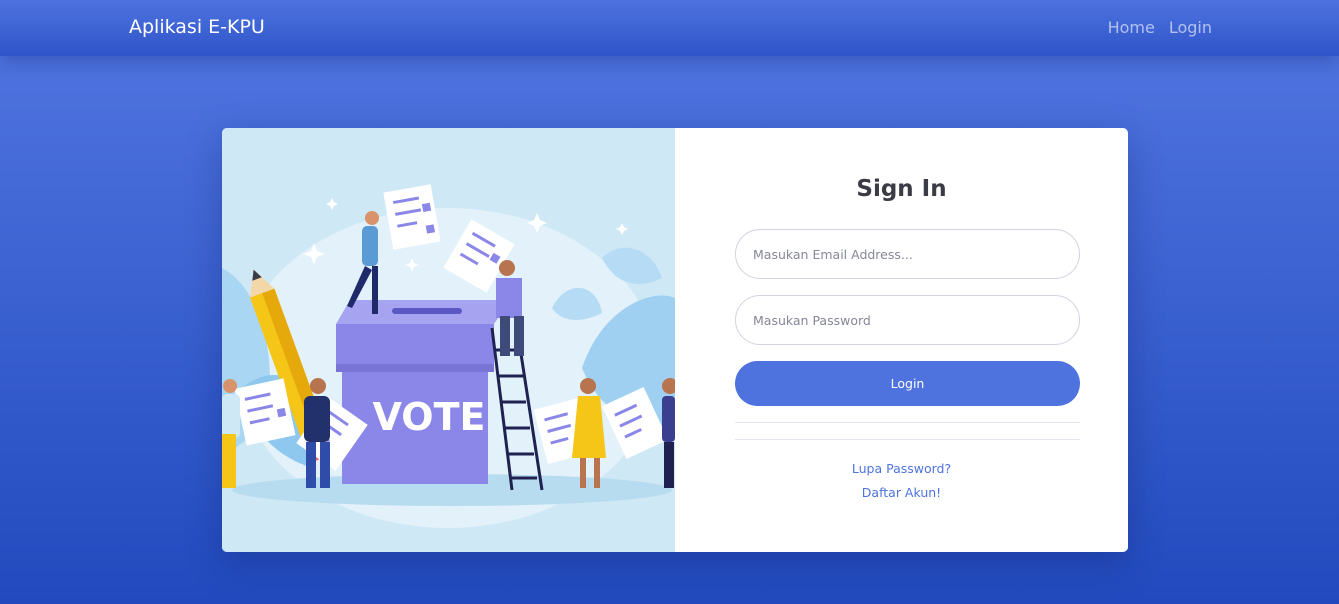 Image resolution: width=1339 pixels, height=604 pixels. What do you see at coordinates (1190, 27) in the screenshot?
I see `nav-link-login: Login` at bounding box center [1190, 27].